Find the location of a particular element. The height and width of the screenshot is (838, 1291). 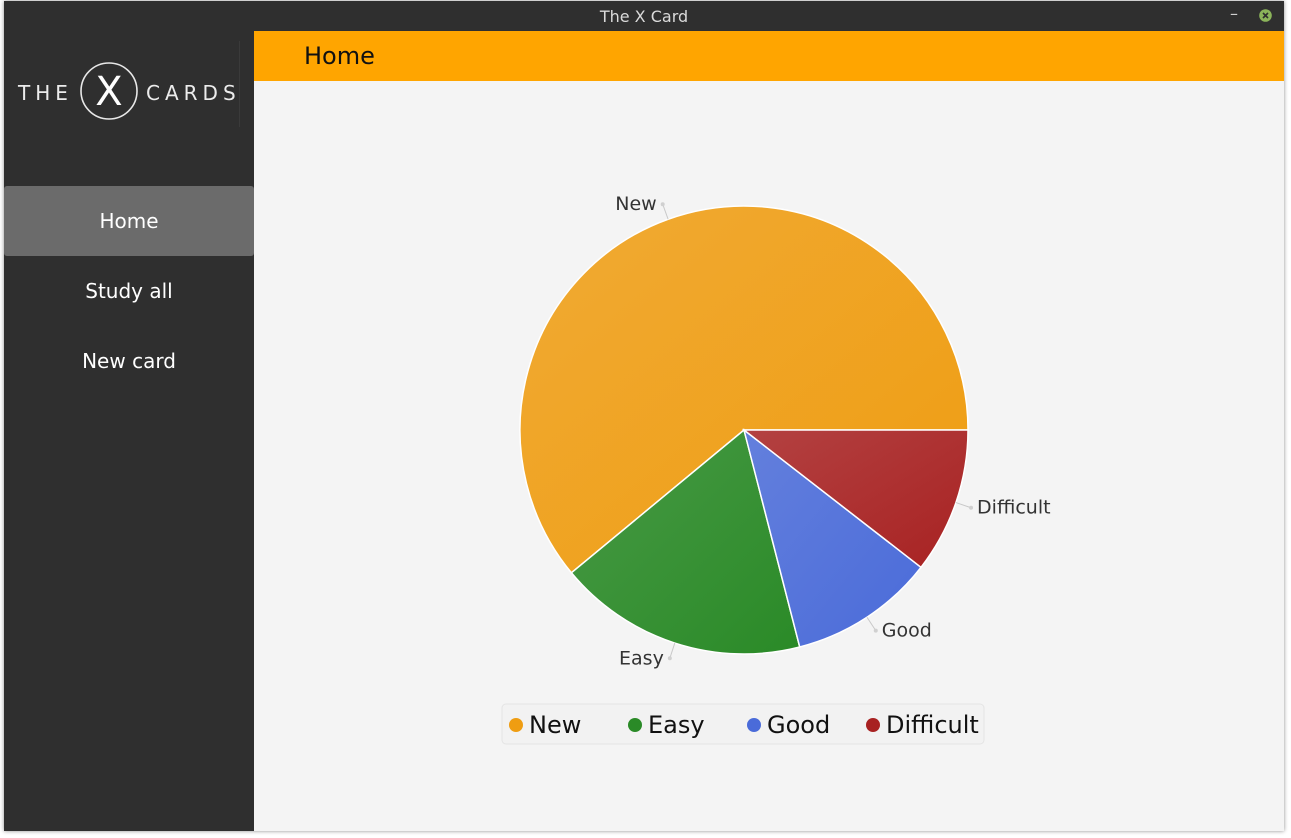

page-title: Home is located at coordinates (339, 56).